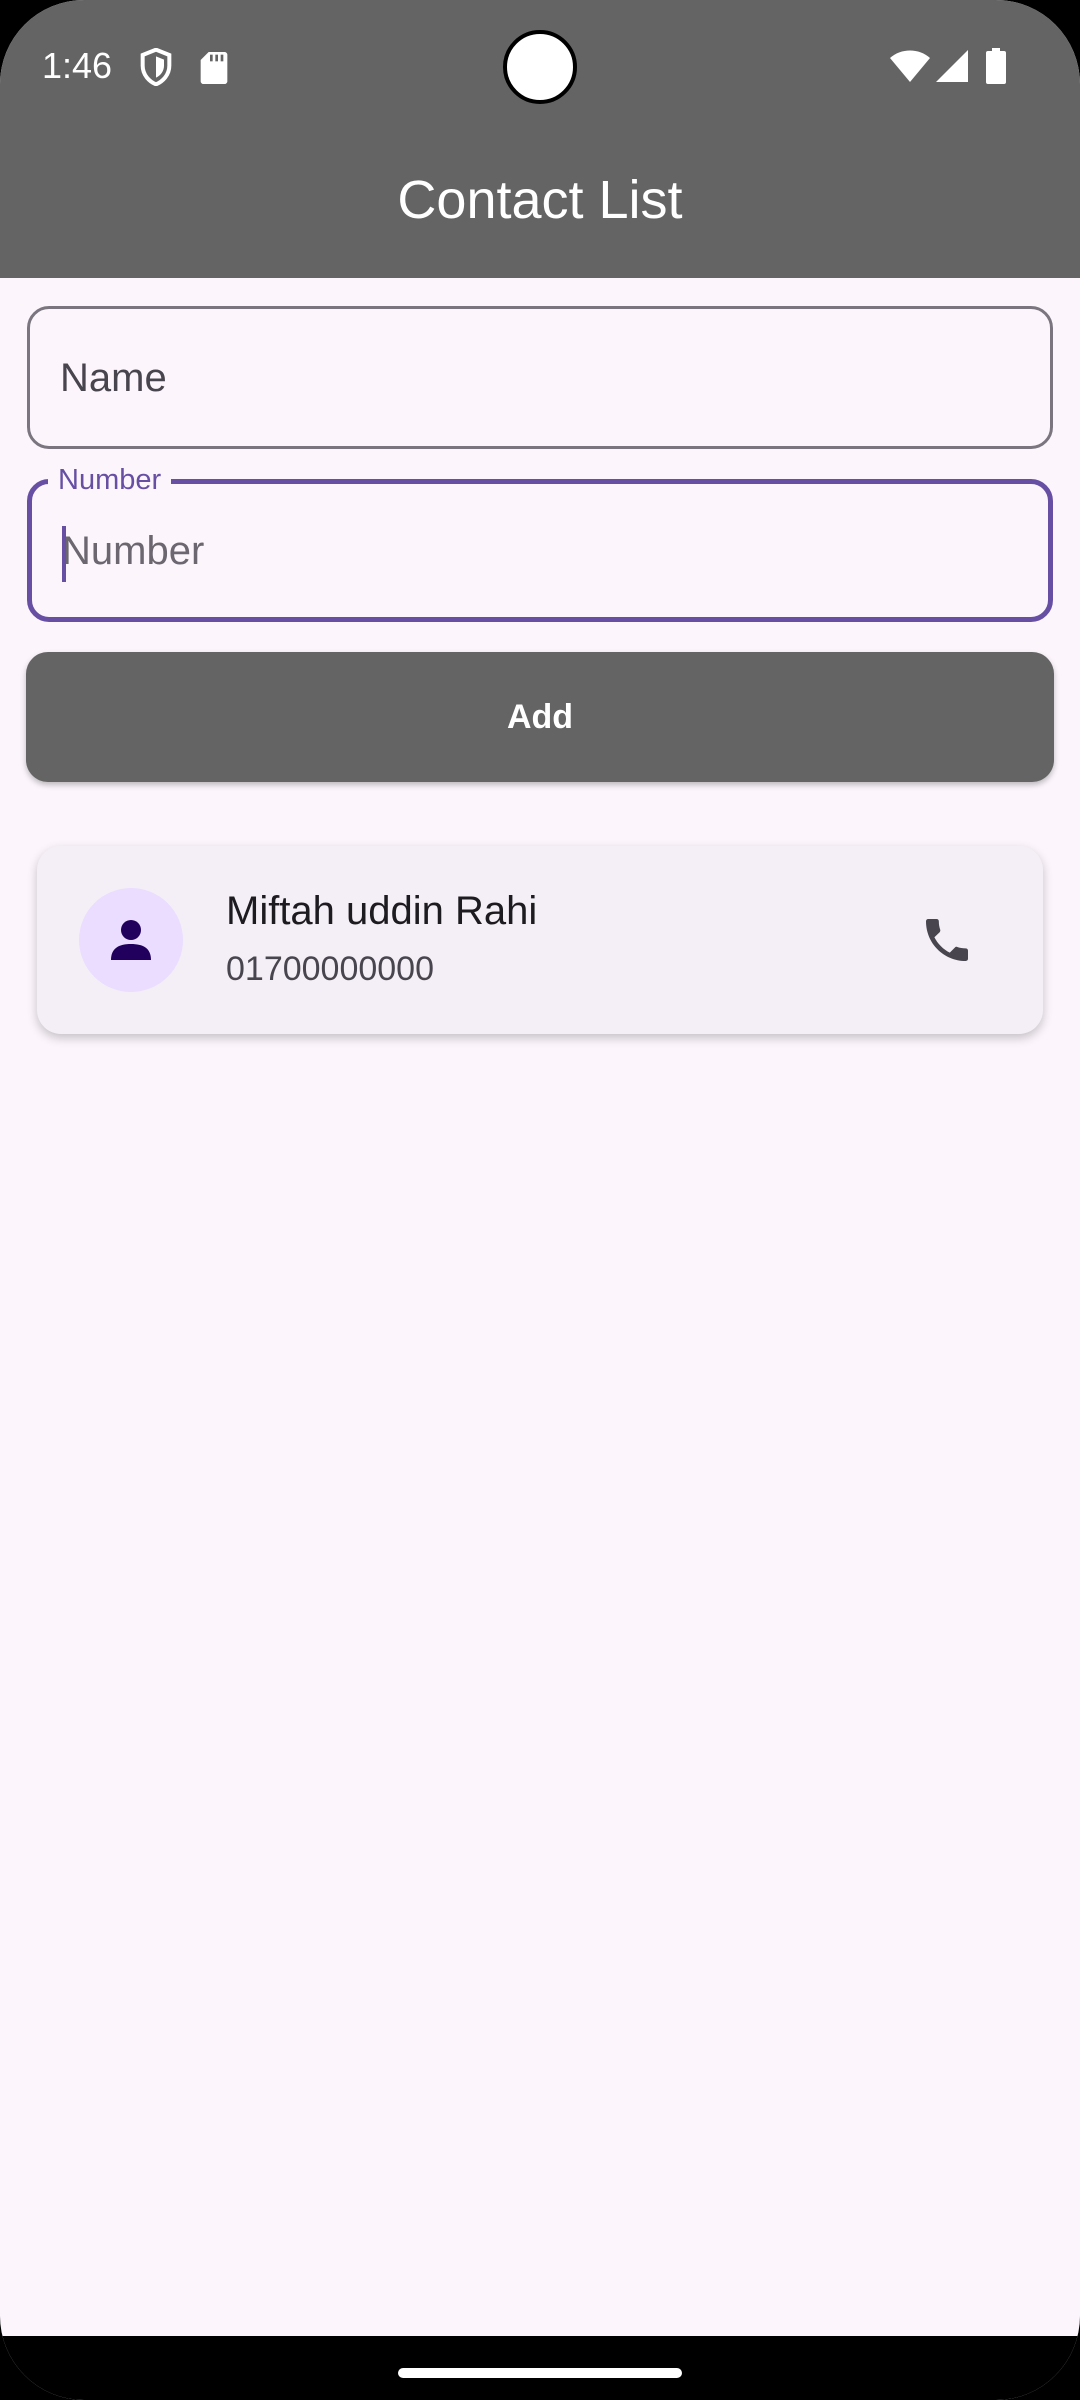  What do you see at coordinates (947, 940) in the screenshot?
I see `phone-icon` at bounding box center [947, 940].